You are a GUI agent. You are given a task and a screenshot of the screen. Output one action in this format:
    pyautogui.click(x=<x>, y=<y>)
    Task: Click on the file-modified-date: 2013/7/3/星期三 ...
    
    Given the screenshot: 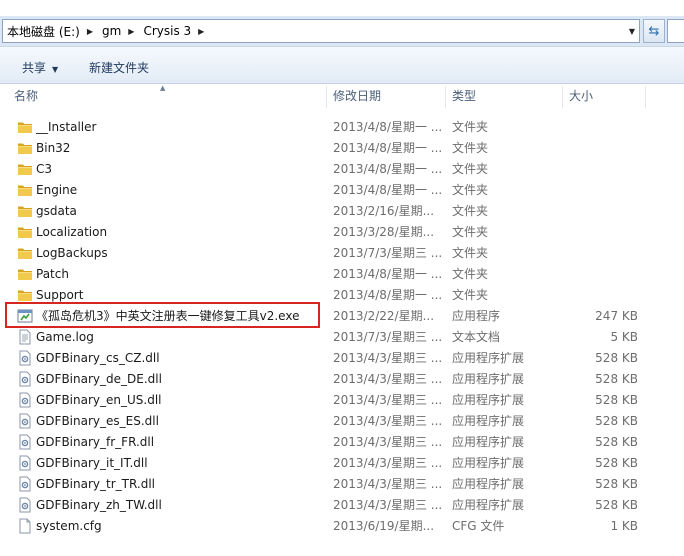 What is the action you would take?
    pyautogui.click(x=387, y=253)
    